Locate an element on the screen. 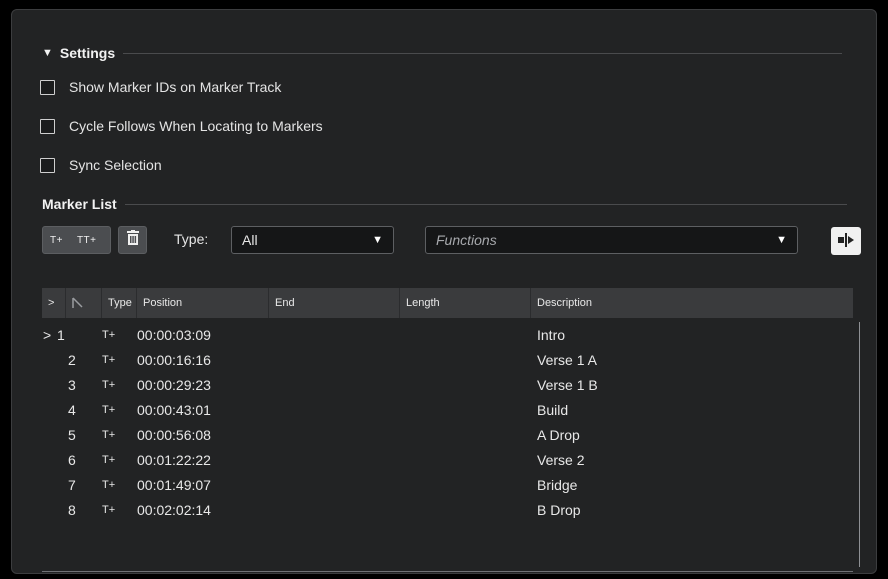  settings-divider is located at coordinates (483, 53).